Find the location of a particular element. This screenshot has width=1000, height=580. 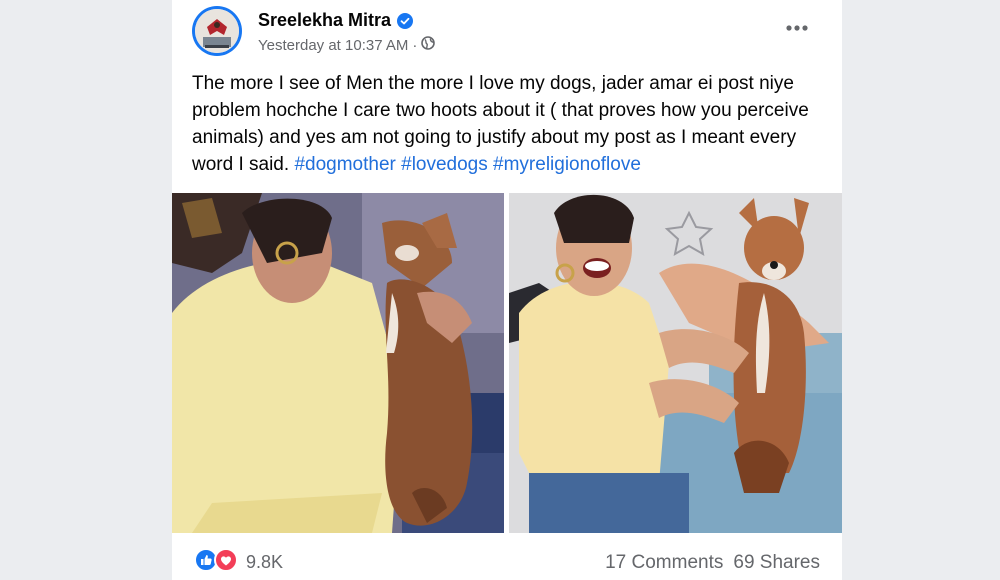

author-name: Sreelekha Mitra is located at coordinates (324, 20).